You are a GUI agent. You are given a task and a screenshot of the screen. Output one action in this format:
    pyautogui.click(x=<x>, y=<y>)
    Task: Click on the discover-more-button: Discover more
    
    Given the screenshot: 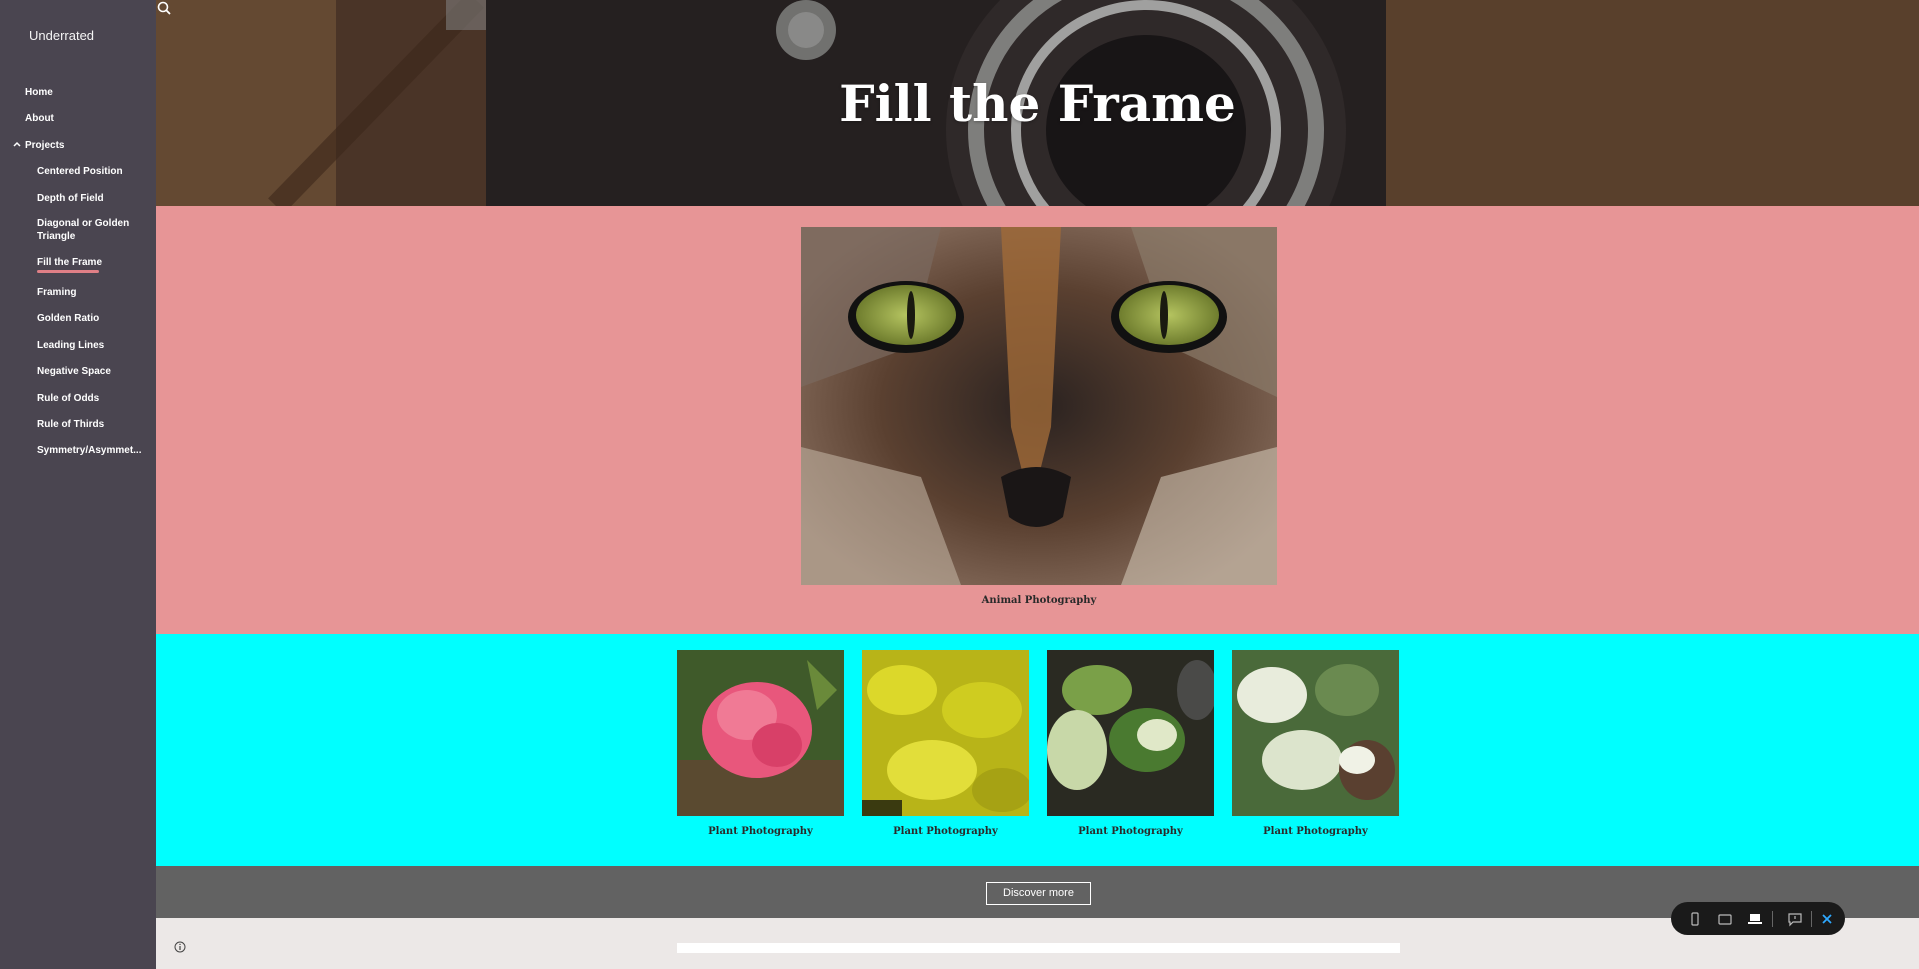 What is the action you would take?
    pyautogui.click(x=1038, y=893)
    